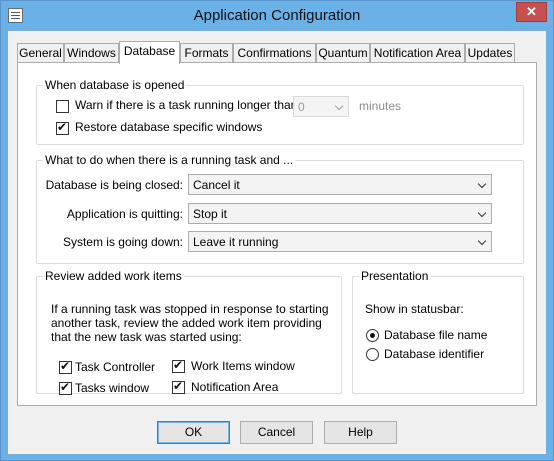  Describe the element at coordinates (243, 366) in the screenshot. I see `work-items-window-label: Work Items window` at that location.